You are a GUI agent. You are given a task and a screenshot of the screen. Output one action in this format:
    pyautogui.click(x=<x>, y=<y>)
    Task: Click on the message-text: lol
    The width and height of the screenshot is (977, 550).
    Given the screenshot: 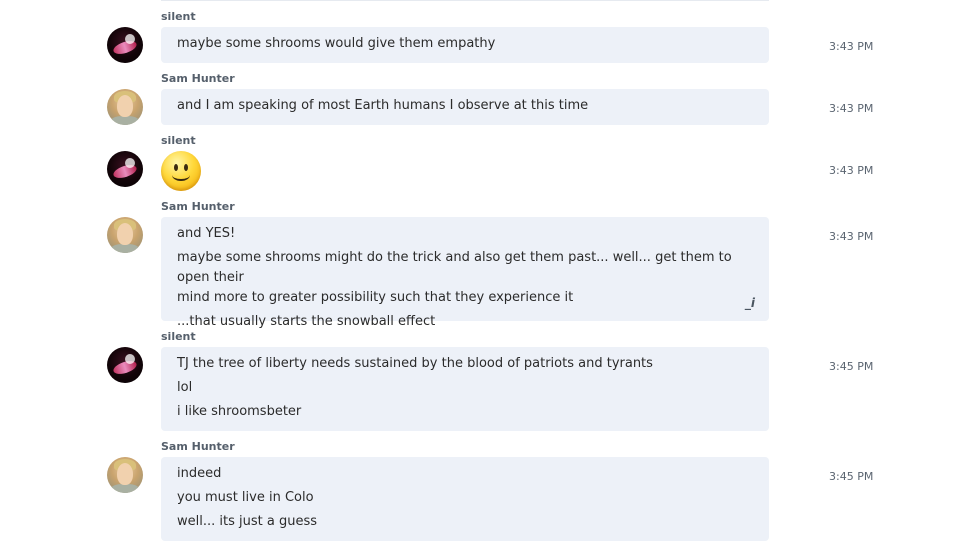 What is the action you would take?
    pyautogui.click(x=185, y=387)
    